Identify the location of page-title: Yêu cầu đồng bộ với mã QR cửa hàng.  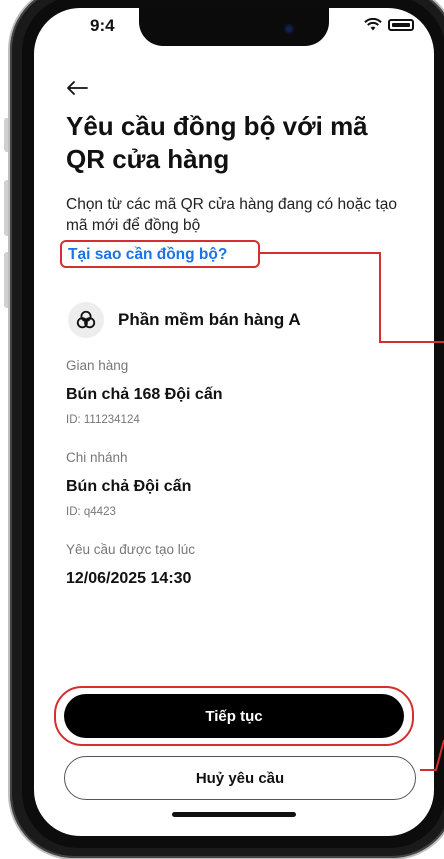
(217, 142).